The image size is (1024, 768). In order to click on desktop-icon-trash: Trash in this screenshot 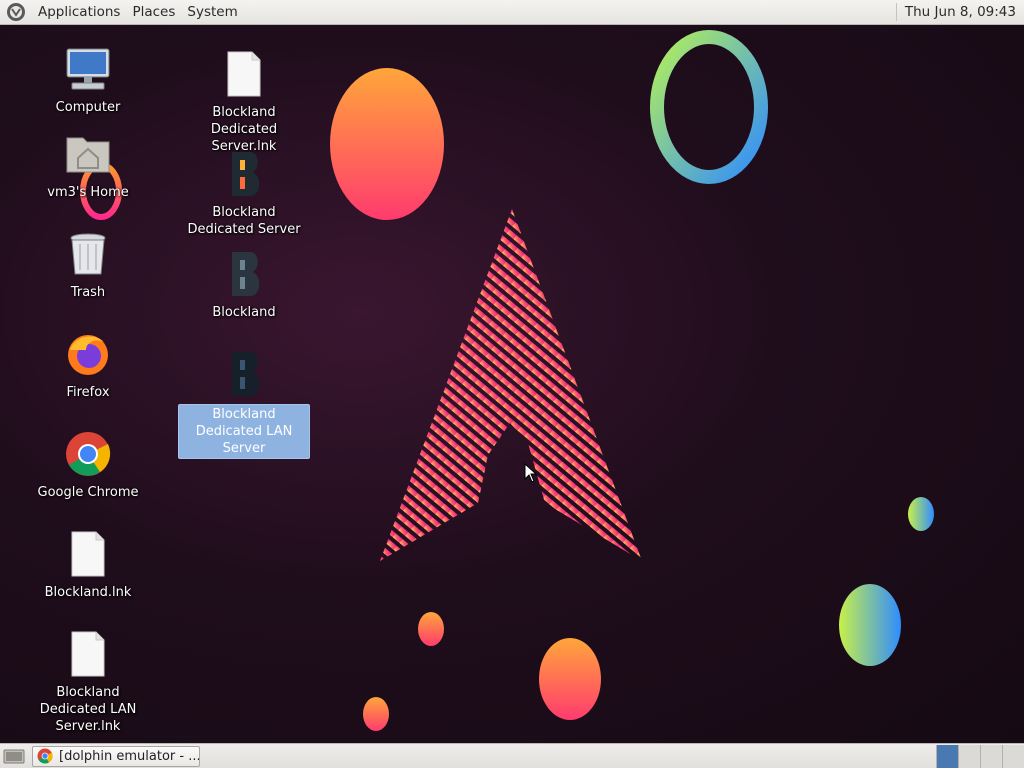, I will do `click(88, 265)`.